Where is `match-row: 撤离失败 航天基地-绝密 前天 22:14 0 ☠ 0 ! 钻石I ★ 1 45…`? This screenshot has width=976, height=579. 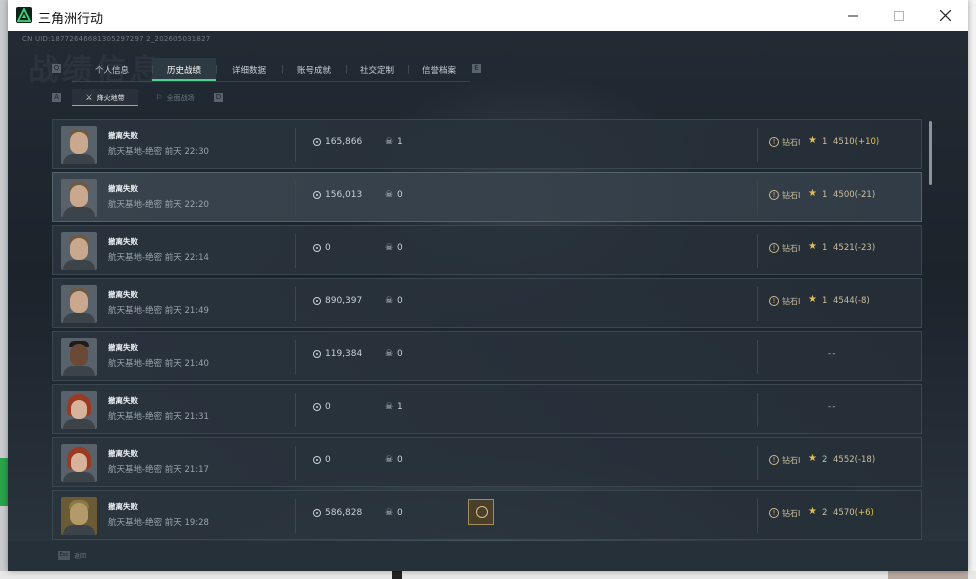
match-row: 撤离失败 航天基地-绝密 前天 22:14 0 ☠ 0 ! 钻石I ★ 1 45… is located at coordinates (487, 250).